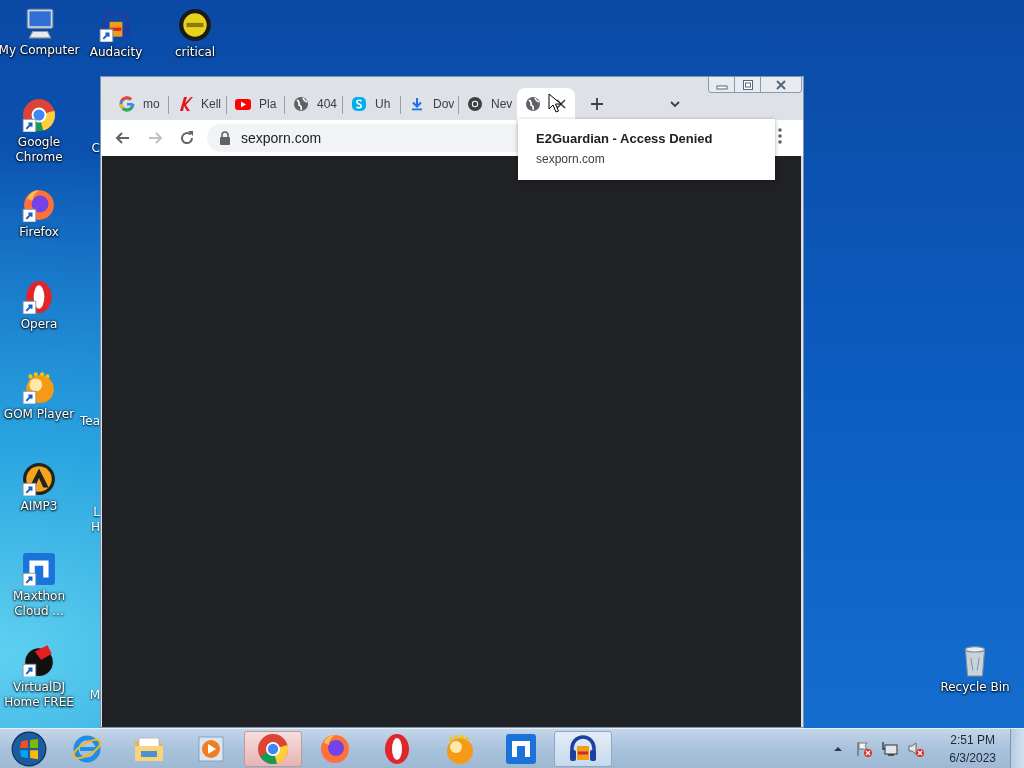 The width and height of the screenshot is (1024, 768). What do you see at coordinates (94, 695) in the screenshot?
I see `icon-label: M` at bounding box center [94, 695].